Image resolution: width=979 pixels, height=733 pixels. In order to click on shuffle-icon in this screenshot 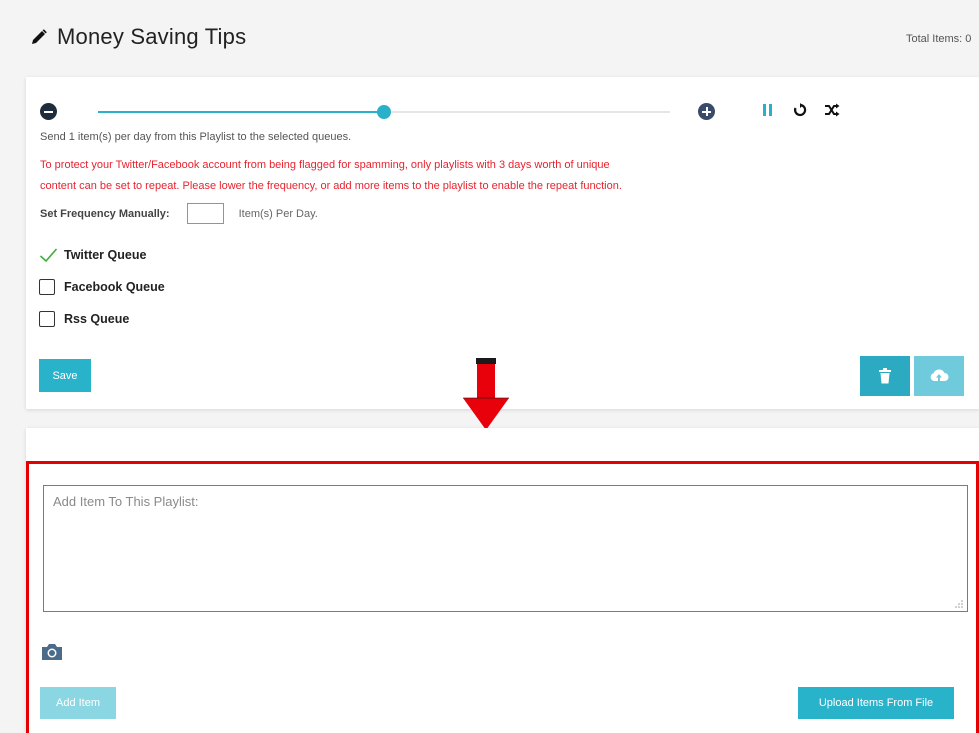, I will do `click(832, 110)`.